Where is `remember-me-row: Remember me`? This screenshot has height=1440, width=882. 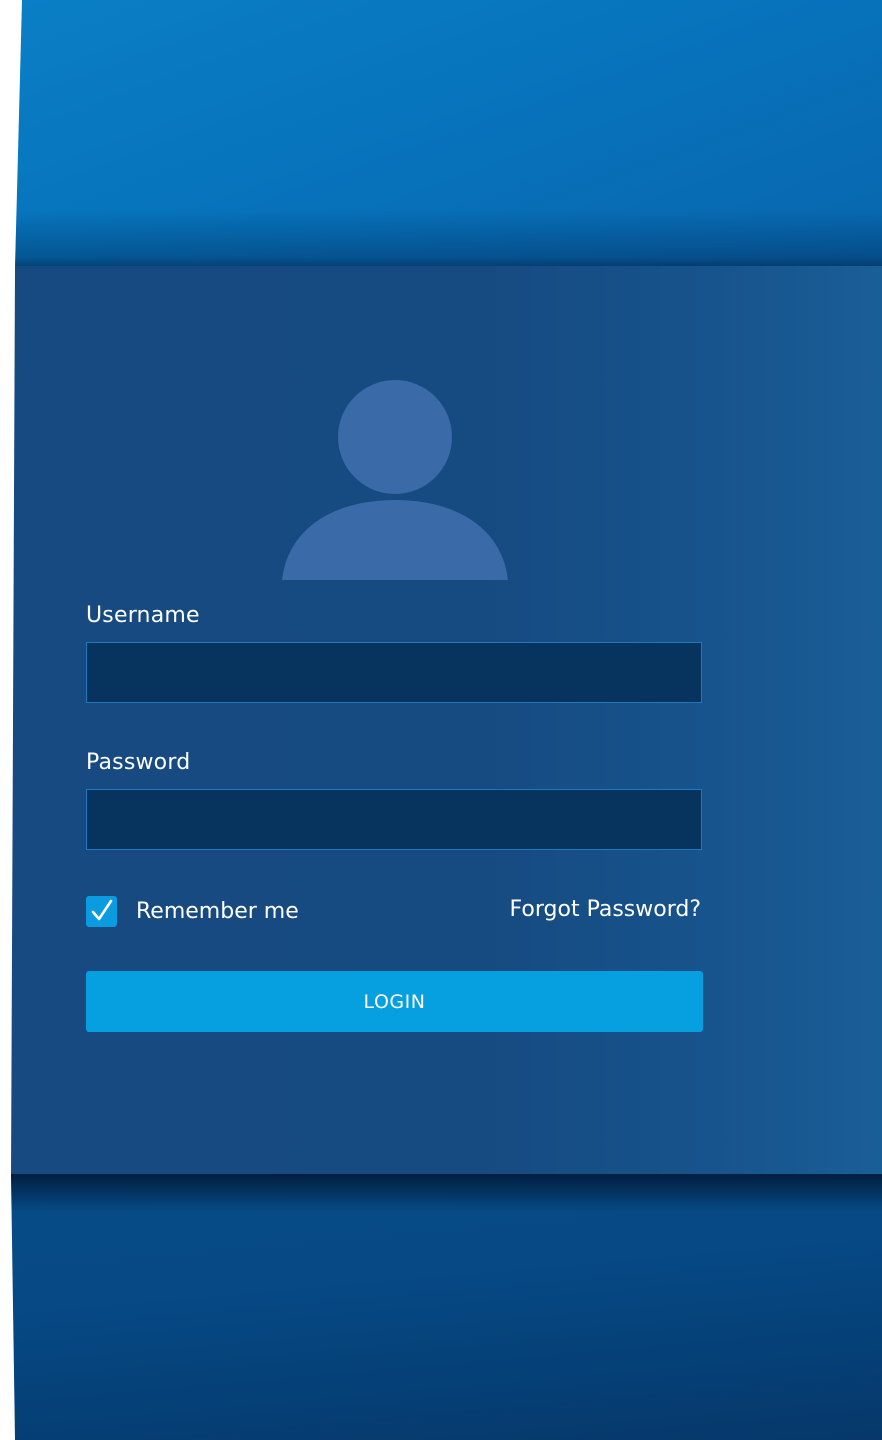
remember-me-row: Remember me is located at coordinates (192, 911).